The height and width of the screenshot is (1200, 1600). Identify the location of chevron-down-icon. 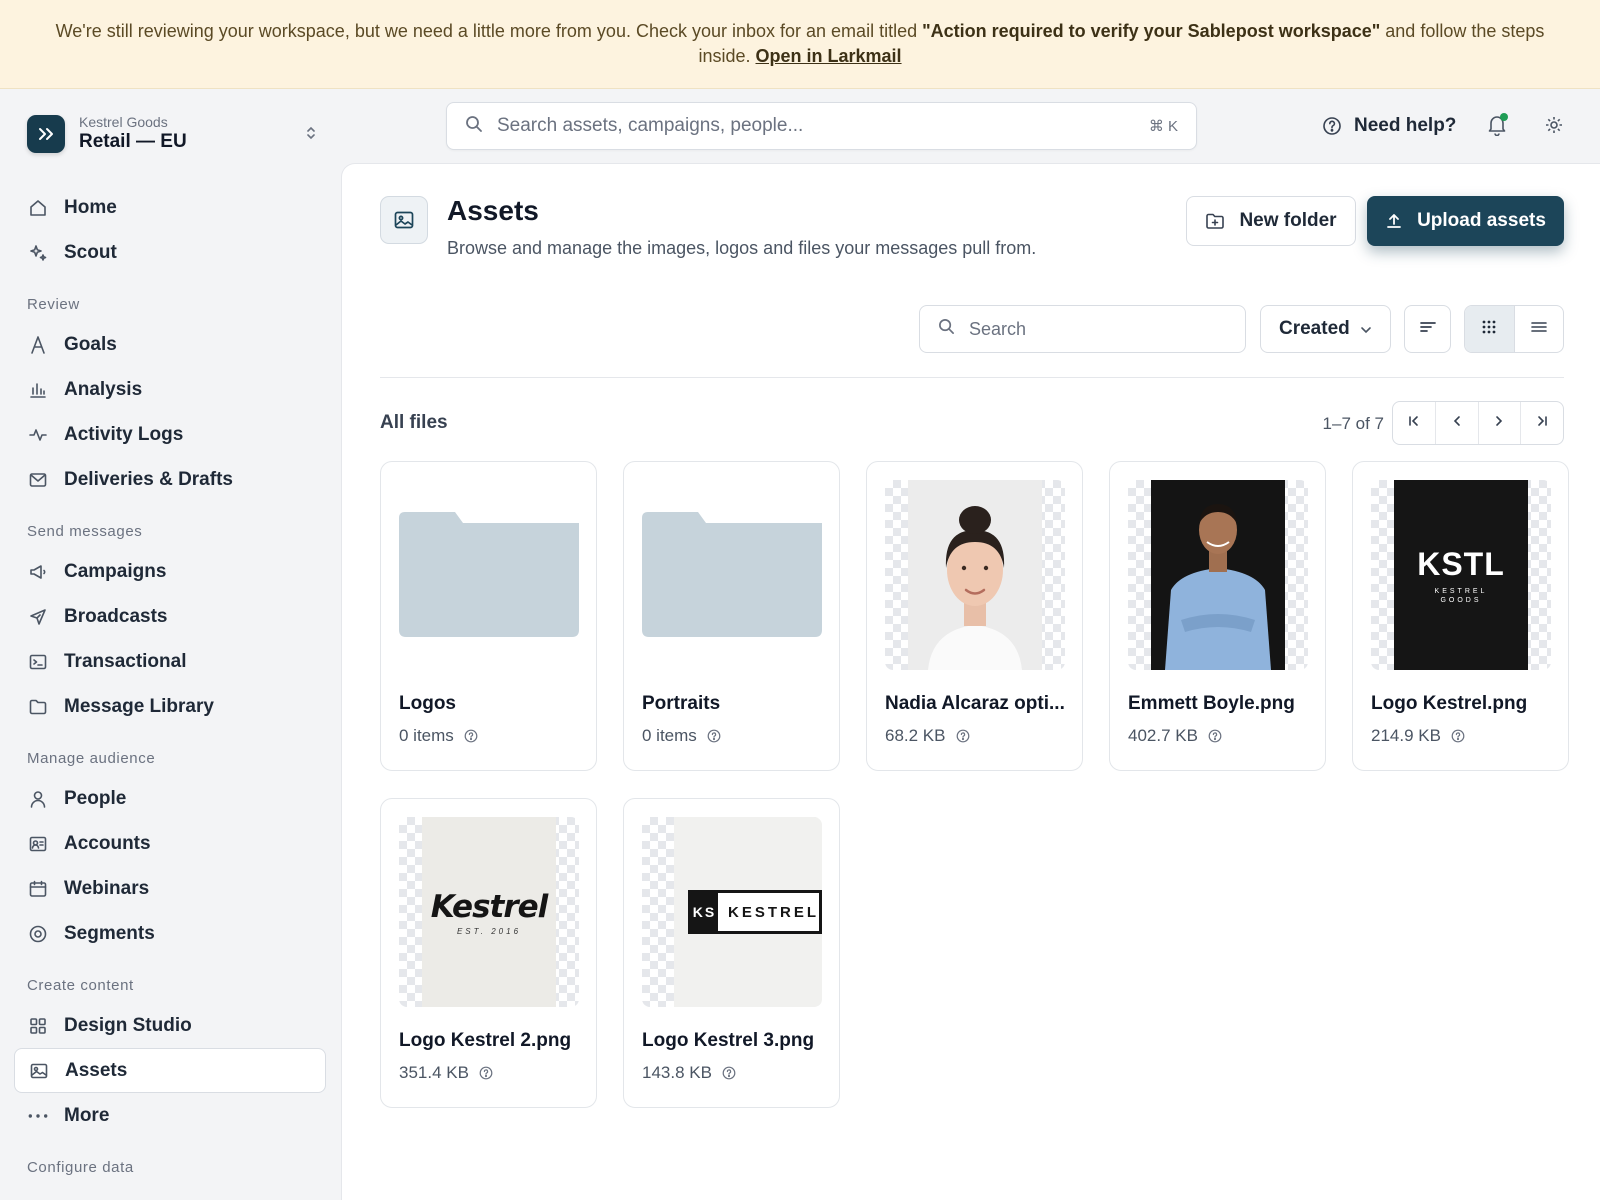
(1366, 329).